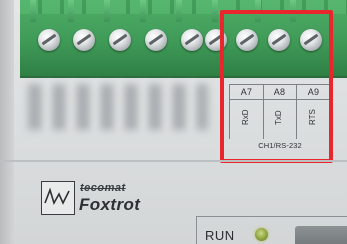 The image size is (347, 244). What do you see at coordinates (118, 107) in the screenshot?
I see `blurred-printing` at bounding box center [118, 107].